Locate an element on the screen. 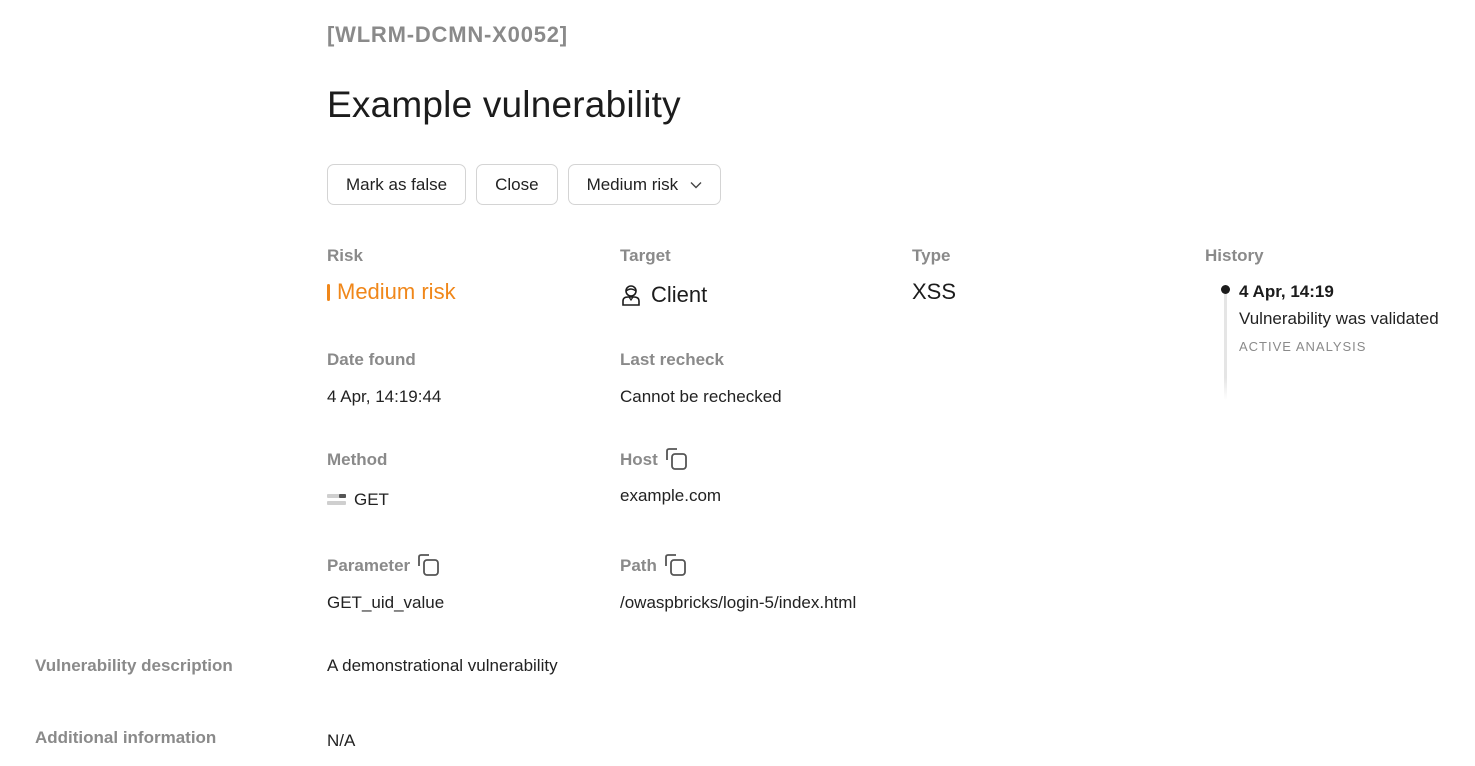 The height and width of the screenshot is (766, 1475). host-label-row: Host is located at coordinates (655, 460).